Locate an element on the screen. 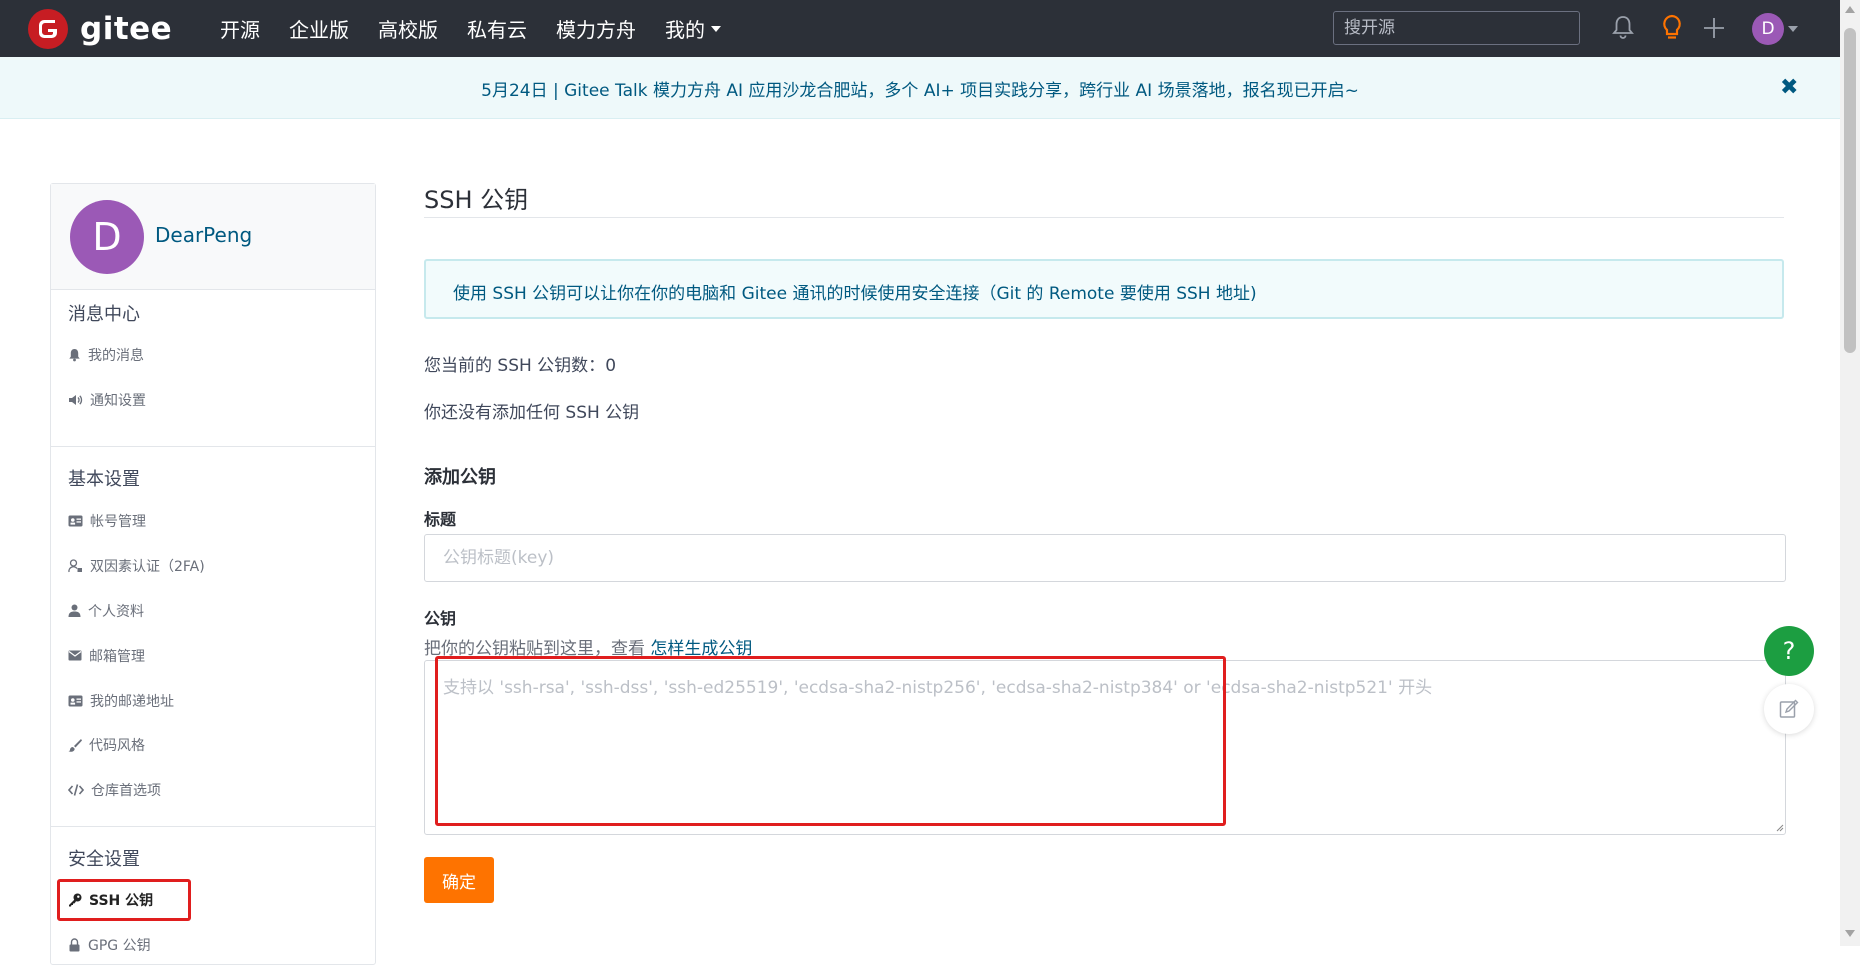 This screenshot has width=1860, height=968. profile-card: D DearPeng is located at coordinates (213, 237).